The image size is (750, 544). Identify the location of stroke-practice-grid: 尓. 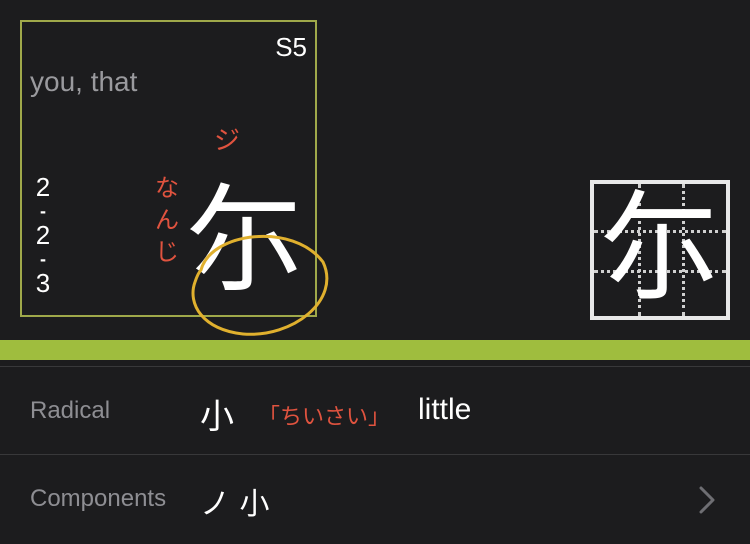
(660, 250).